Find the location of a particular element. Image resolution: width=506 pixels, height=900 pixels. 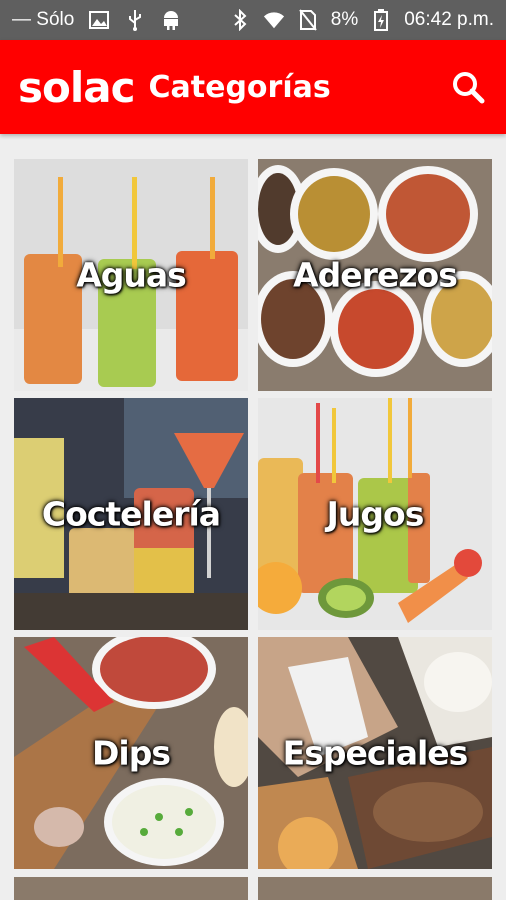

category-tile-cocteleria: Coctelería is located at coordinates (131, 514).